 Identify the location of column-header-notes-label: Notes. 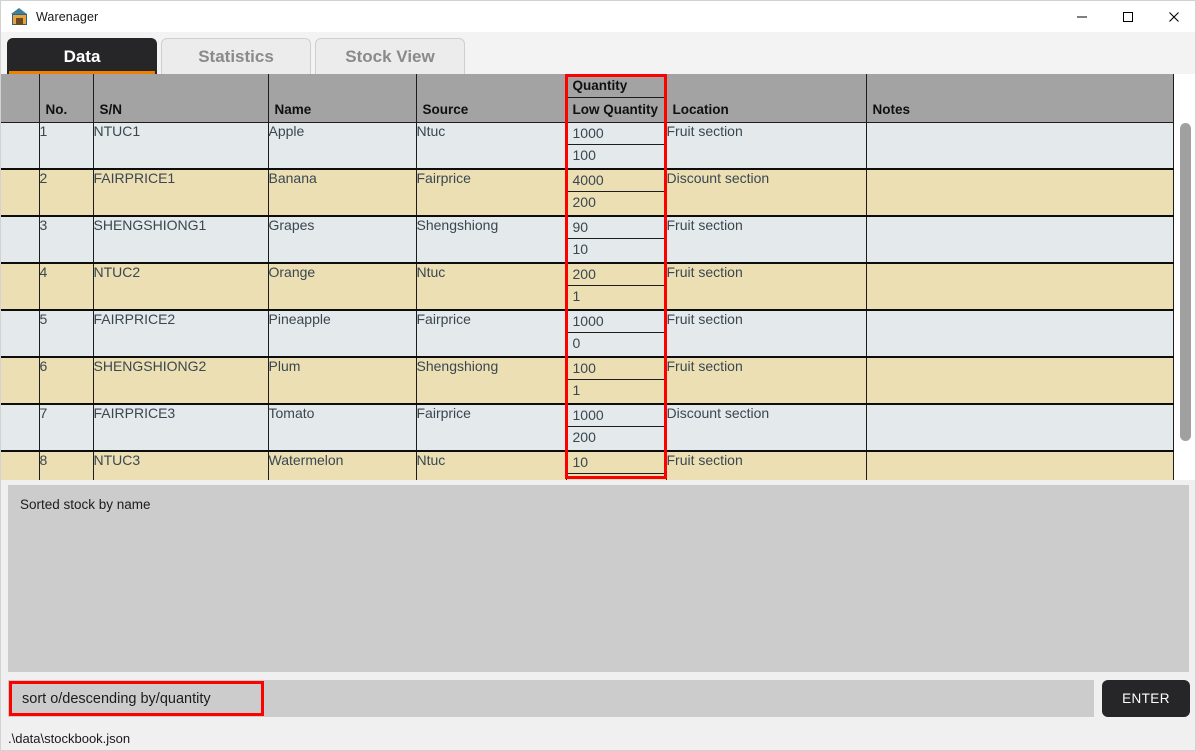
(891, 109).